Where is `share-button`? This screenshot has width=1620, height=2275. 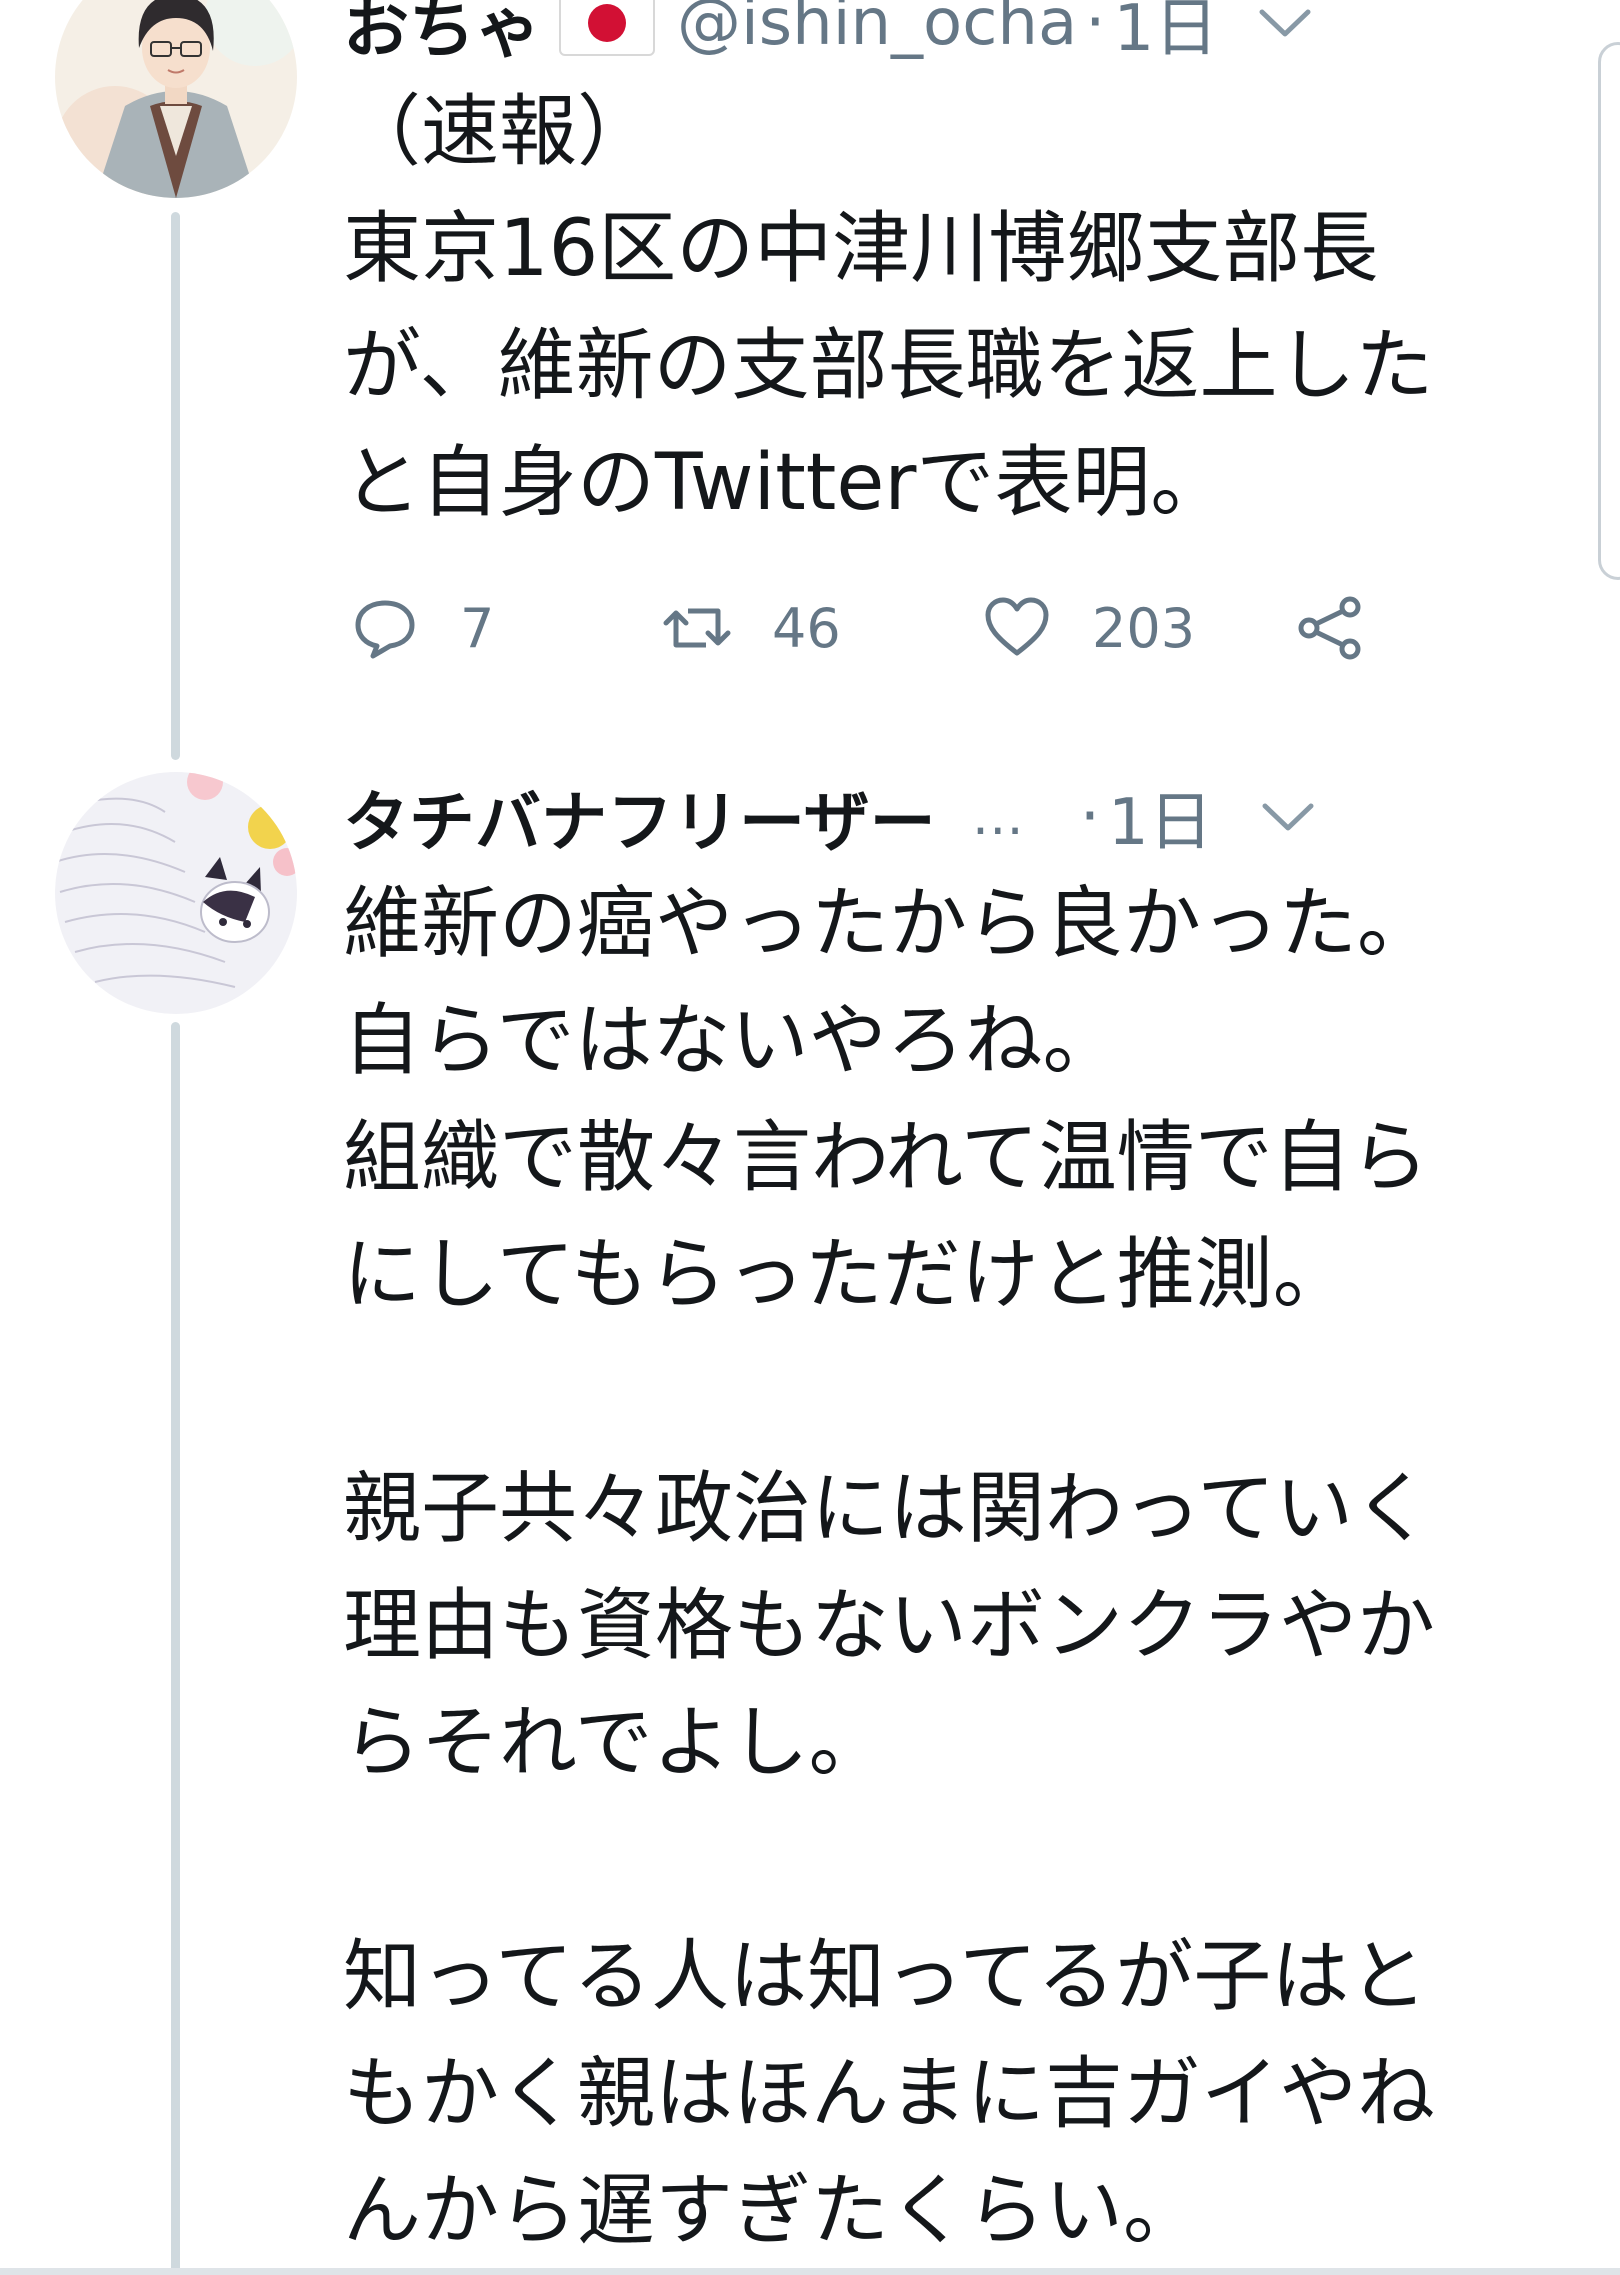
share-button is located at coordinates (1330, 628).